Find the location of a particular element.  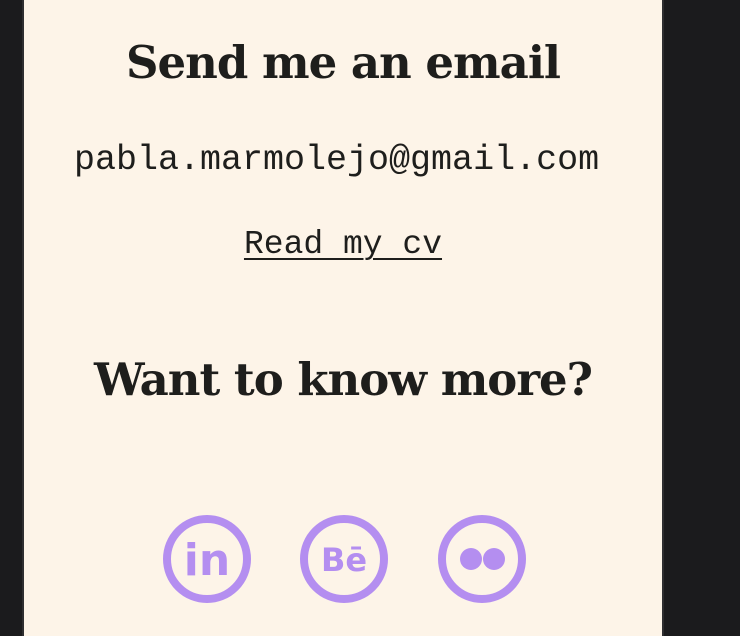

flickr-icon is located at coordinates (482, 559).